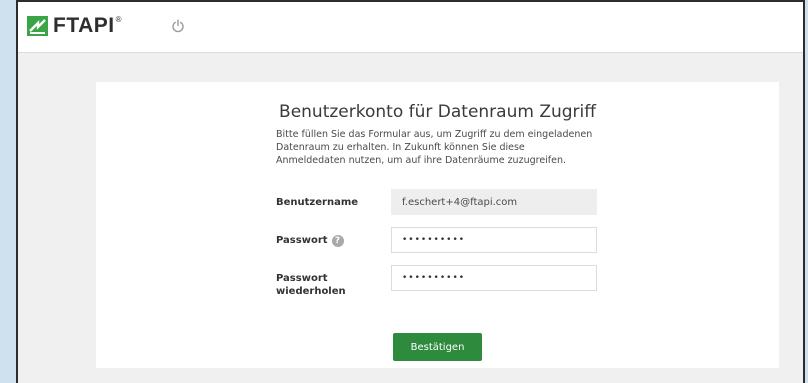  What do you see at coordinates (302, 240) in the screenshot?
I see `password-label-text: Passwort` at bounding box center [302, 240].